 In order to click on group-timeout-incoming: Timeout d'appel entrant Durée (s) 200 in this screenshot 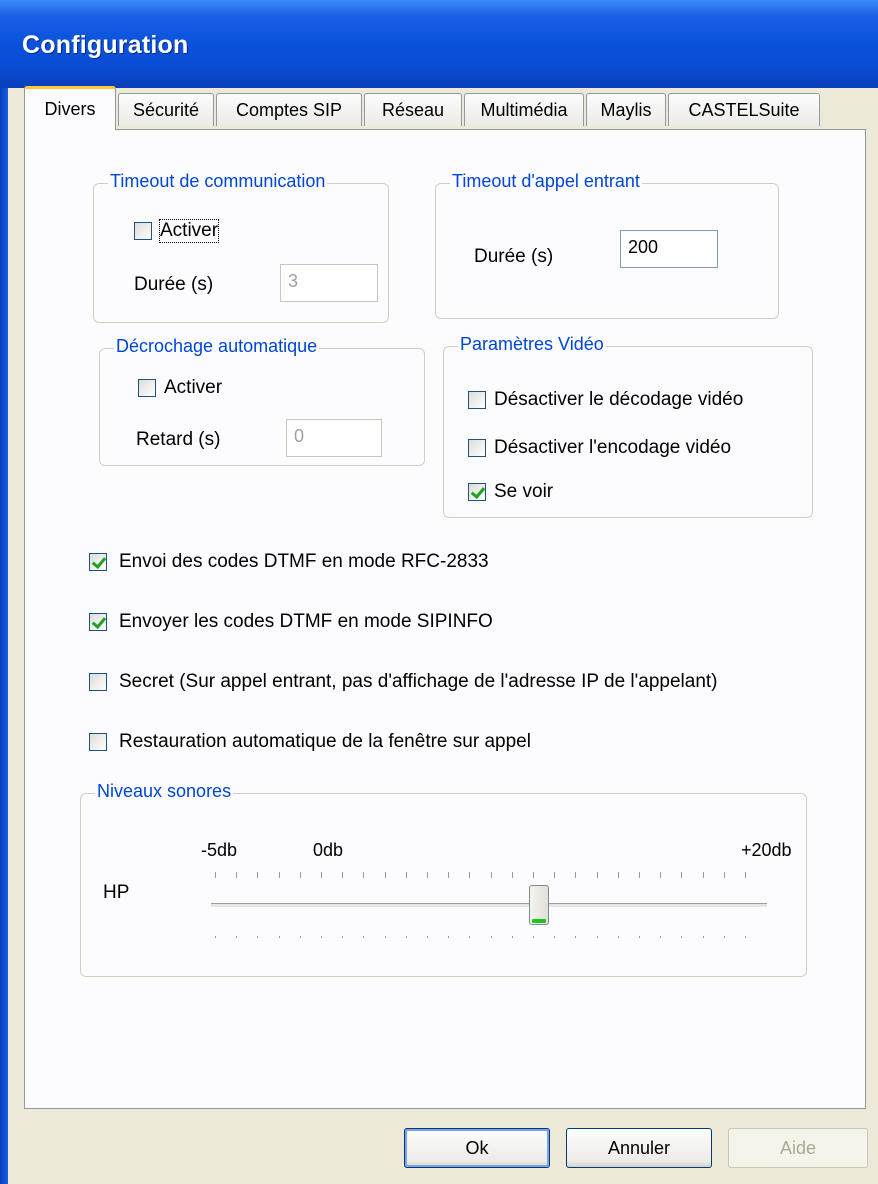, I will do `click(607, 245)`.